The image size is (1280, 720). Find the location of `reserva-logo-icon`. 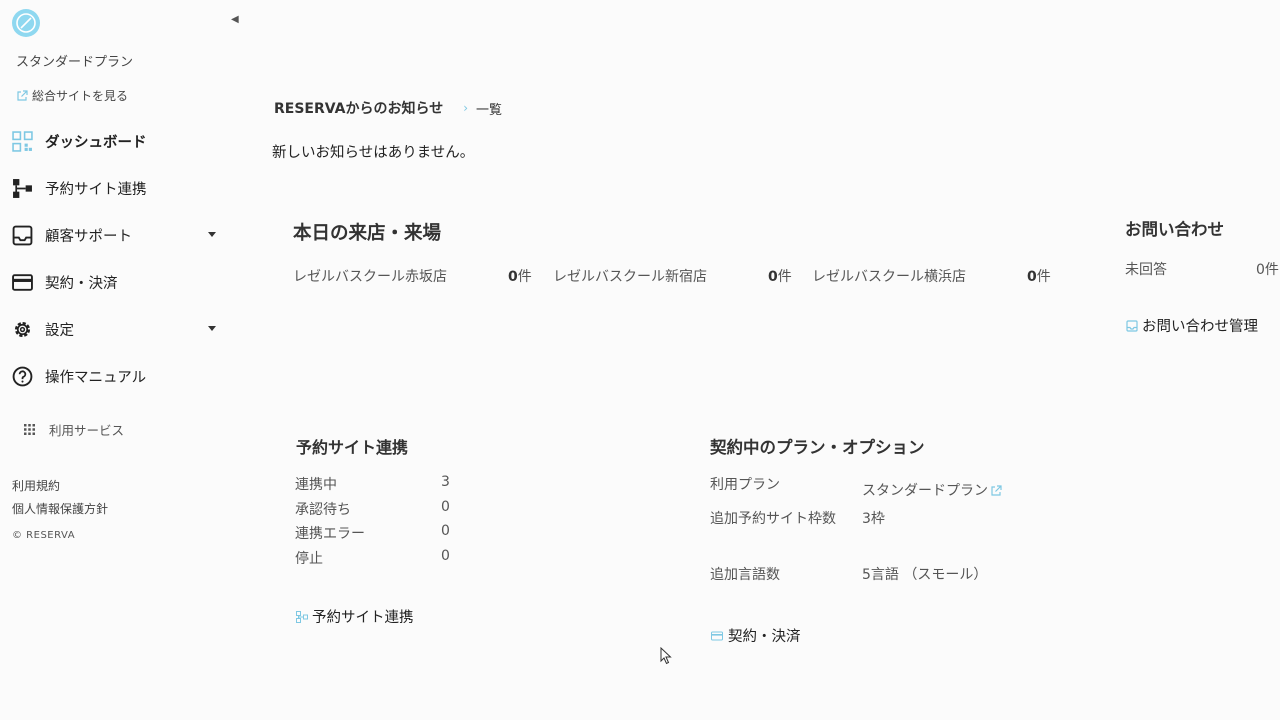

reserva-logo-icon is located at coordinates (26, 23).